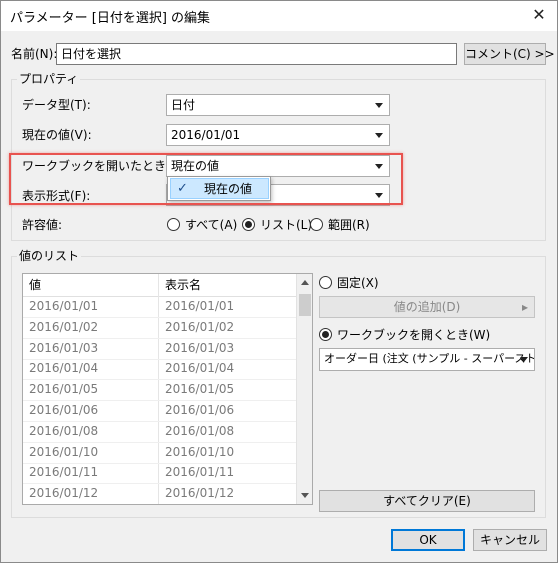 The height and width of the screenshot is (563, 558). What do you see at coordinates (510, 540) in the screenshot?
I see `cancel-button: キャンセル` at bounding box center [510, 540].